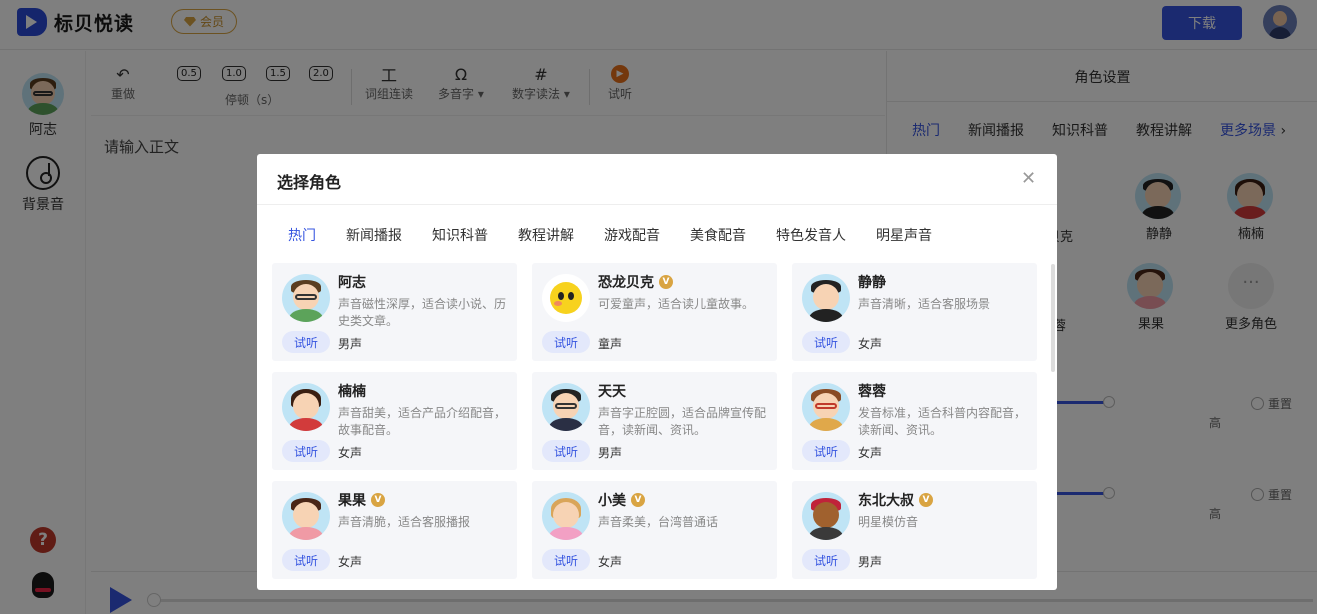 The image size is (1317, 614). What do you see at coordinates (374, 235) in the screenshot?
I see `modal-tab-news: 新闻播报` at bounding box center [374, 235].